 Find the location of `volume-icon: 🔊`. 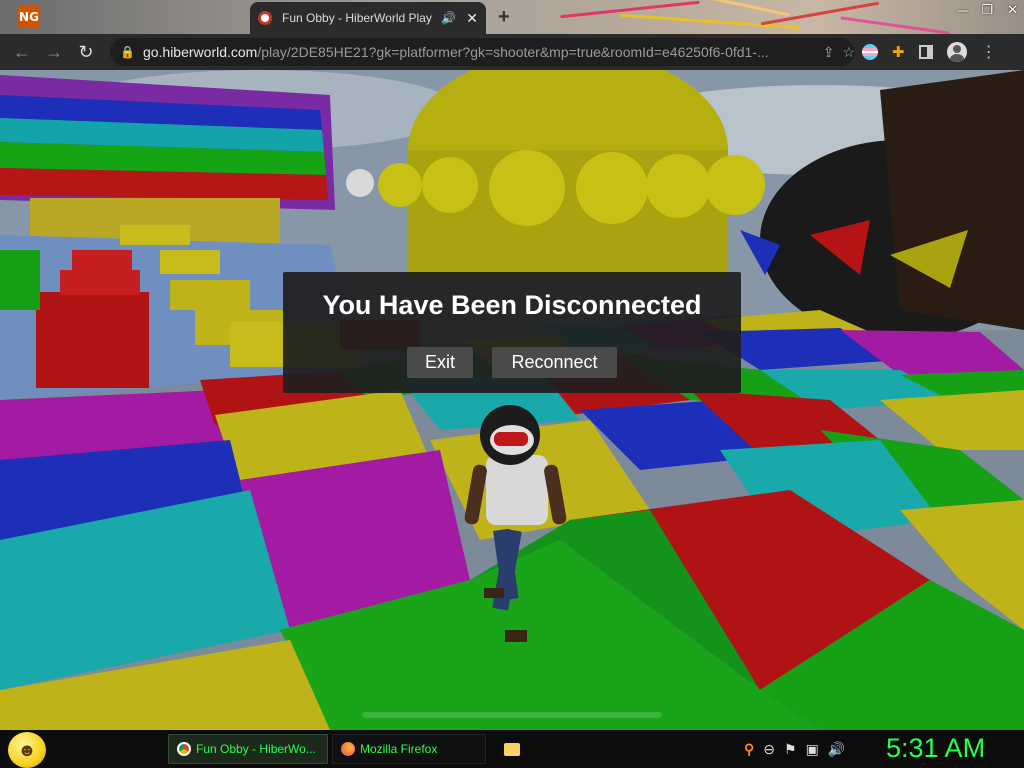

volume-icon: 🔊 is located at coordinates (836, 749).